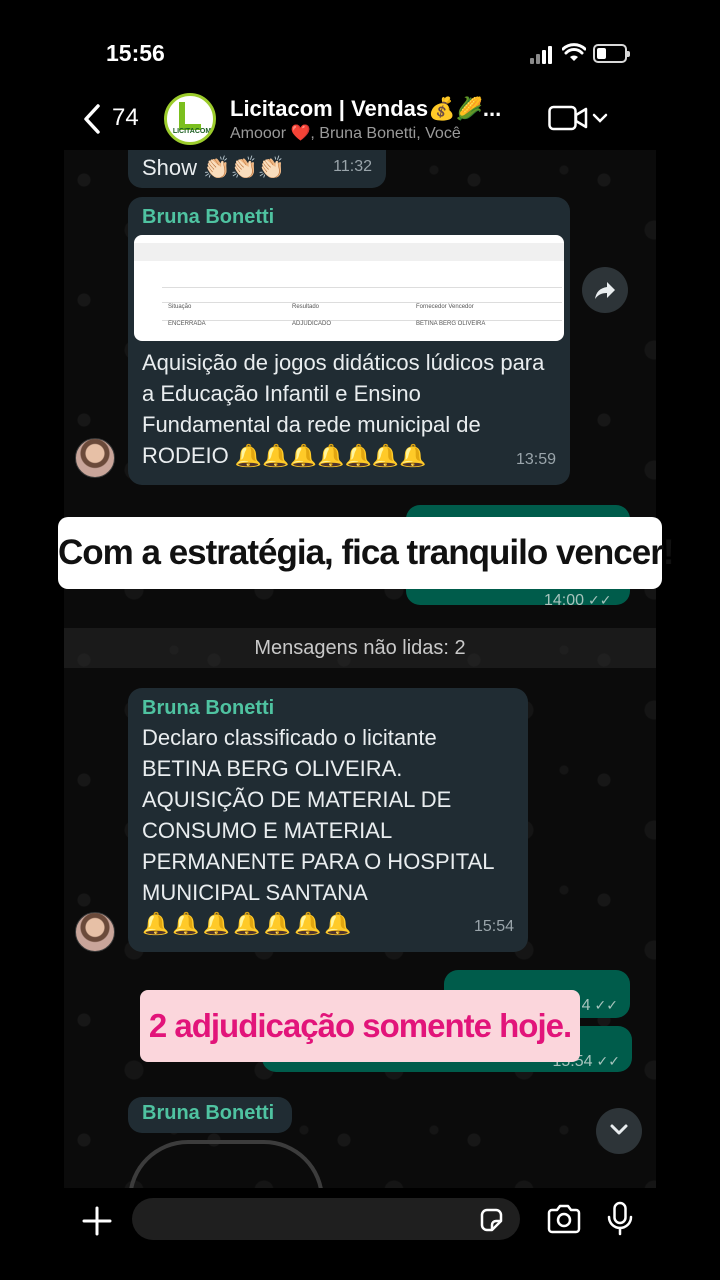  What do you see at coordinates (362, 298) in the screenshot?
I see `doc-table-header: Situação Resultado Fornecedor Vencedor` at bounding box center [362, 298].